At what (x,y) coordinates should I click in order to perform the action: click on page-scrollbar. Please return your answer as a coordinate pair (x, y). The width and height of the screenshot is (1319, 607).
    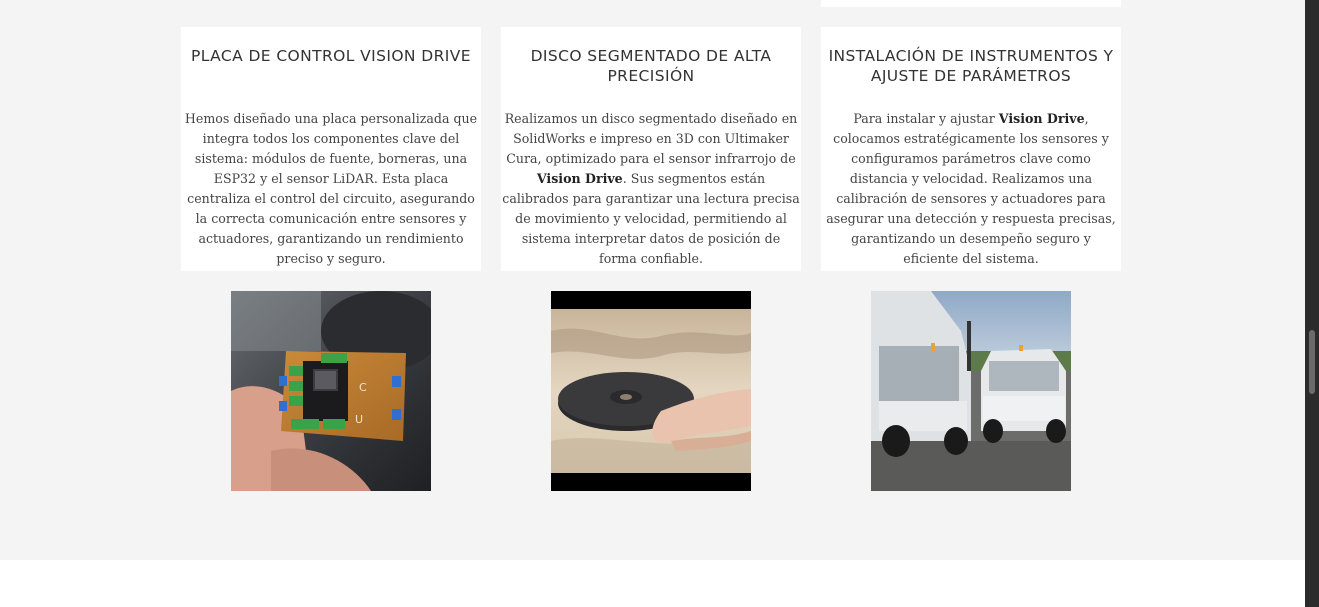
    Looking at the image, I should click on (1312, 303).